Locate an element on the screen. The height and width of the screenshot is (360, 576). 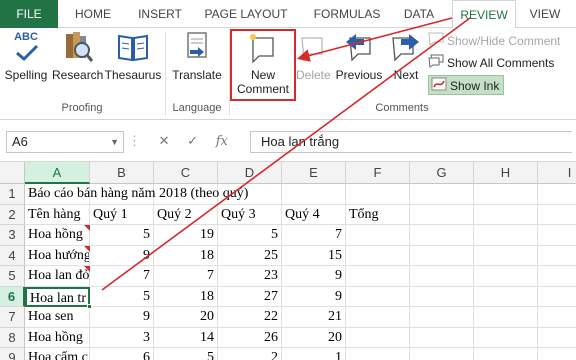
thesaurus-button: Thesaurus is located at coordinates (133, 56).